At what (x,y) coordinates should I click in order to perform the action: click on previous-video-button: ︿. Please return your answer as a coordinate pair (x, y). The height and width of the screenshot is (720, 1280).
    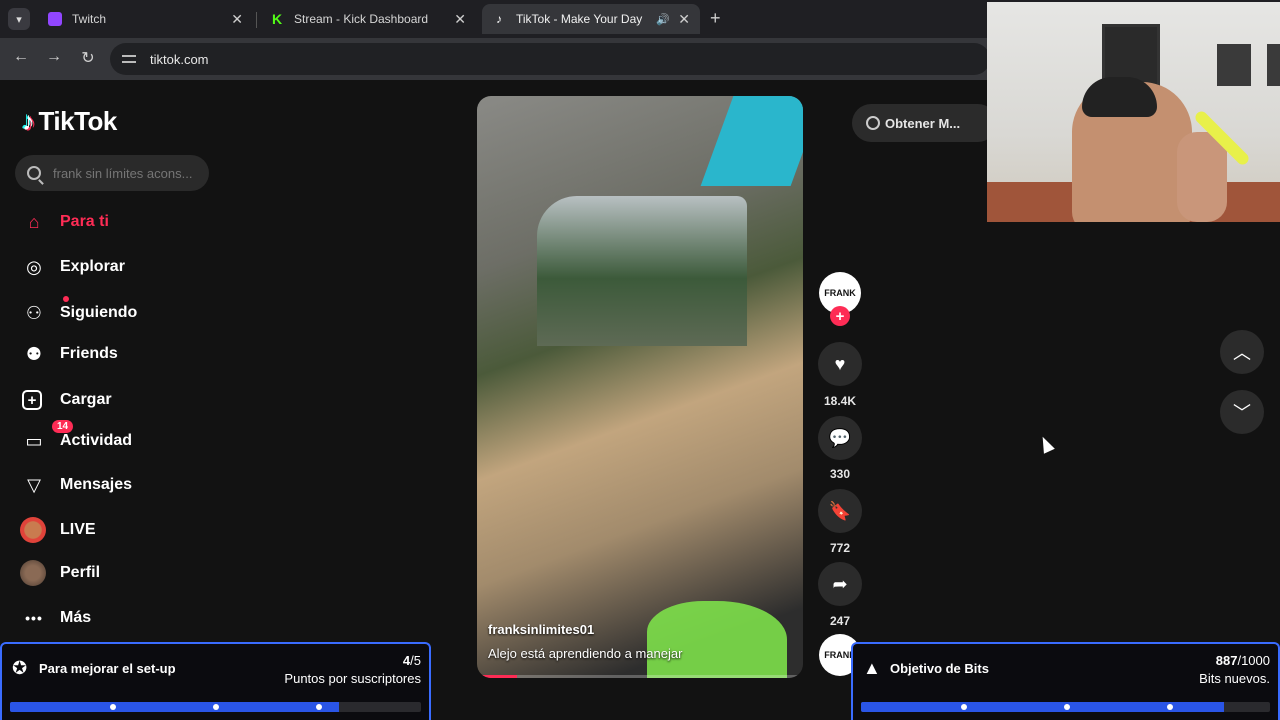
    Looking at the image, I should click on (1242, 352).